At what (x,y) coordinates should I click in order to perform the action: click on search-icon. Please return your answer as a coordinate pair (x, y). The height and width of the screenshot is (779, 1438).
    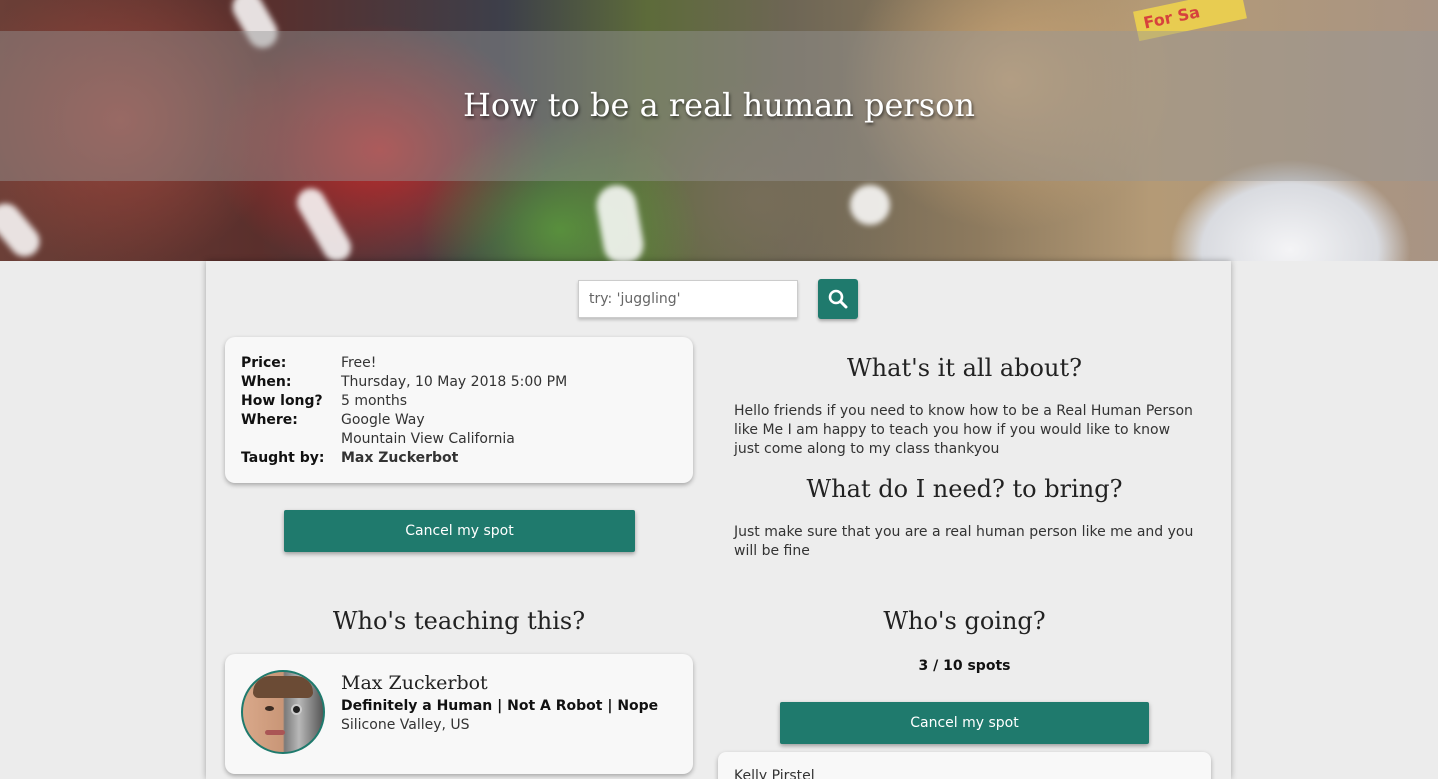
    Looking at the image, I should click on (838, 299).